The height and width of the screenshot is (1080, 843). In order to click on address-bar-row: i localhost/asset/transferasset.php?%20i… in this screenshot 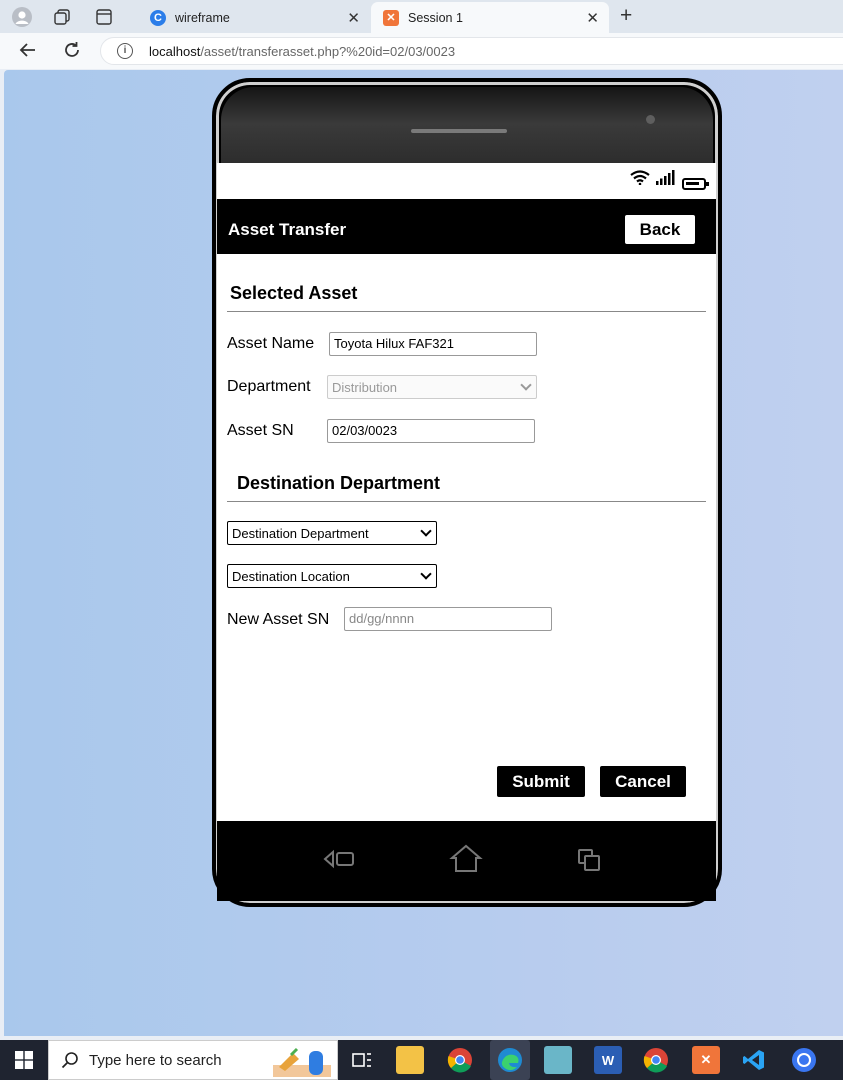, I will do `click(421, 51)`.